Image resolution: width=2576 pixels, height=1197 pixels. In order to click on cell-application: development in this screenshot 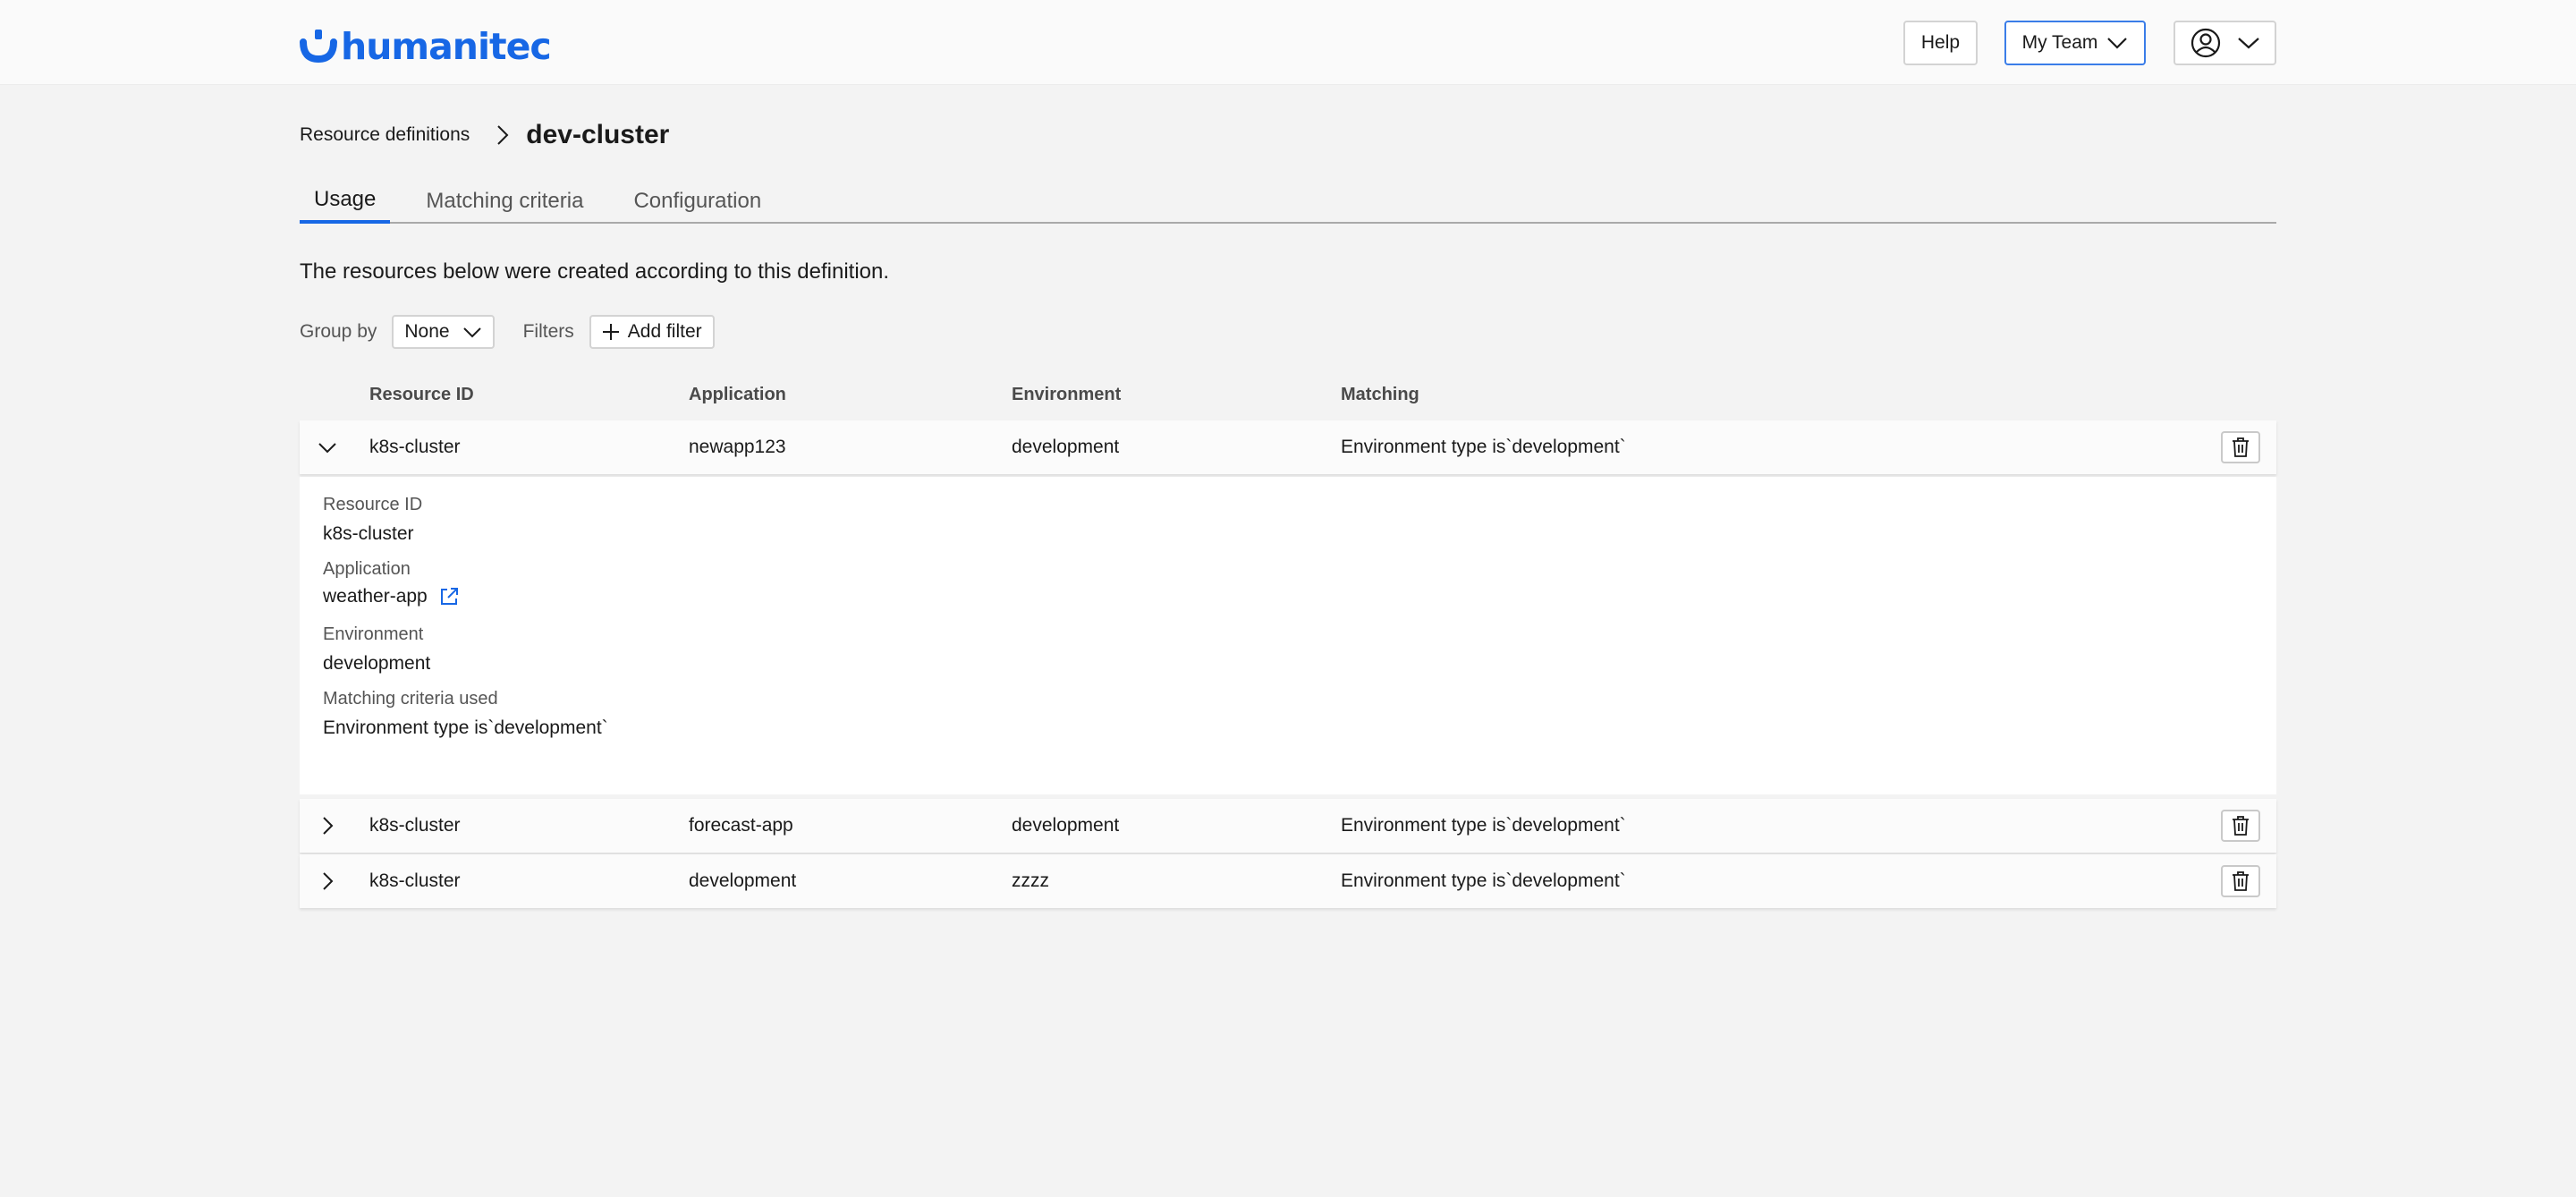, I will do `click(743, 880)`.